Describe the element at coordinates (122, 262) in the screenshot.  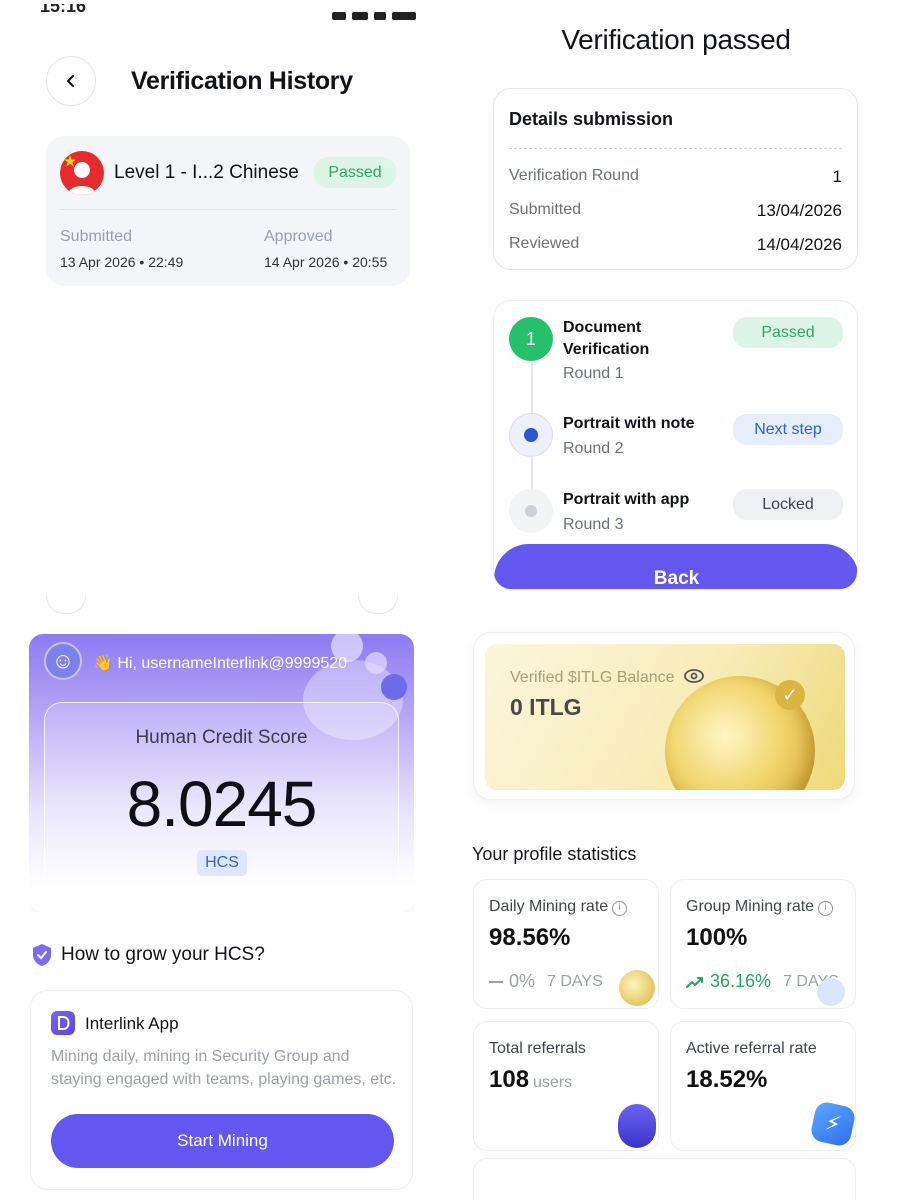
I see `submitted-value: 13 Apr 2026 • 22:49` at that location.